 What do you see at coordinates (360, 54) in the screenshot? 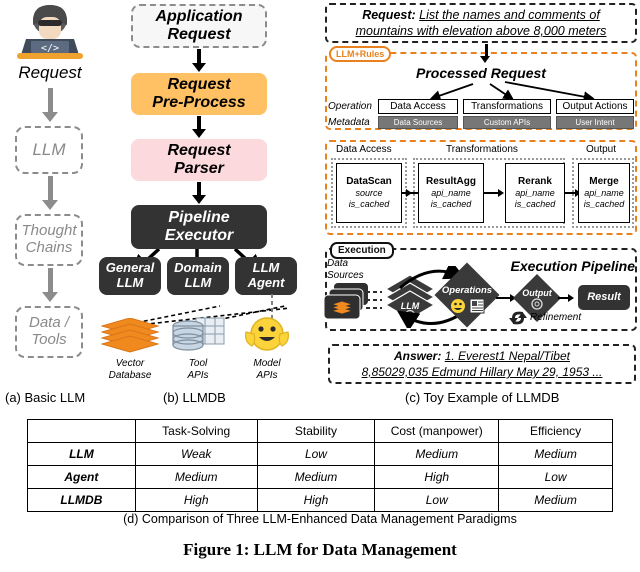
I see `llm-rules-tag: LLM+Rules` at bounding box center [360, 54].